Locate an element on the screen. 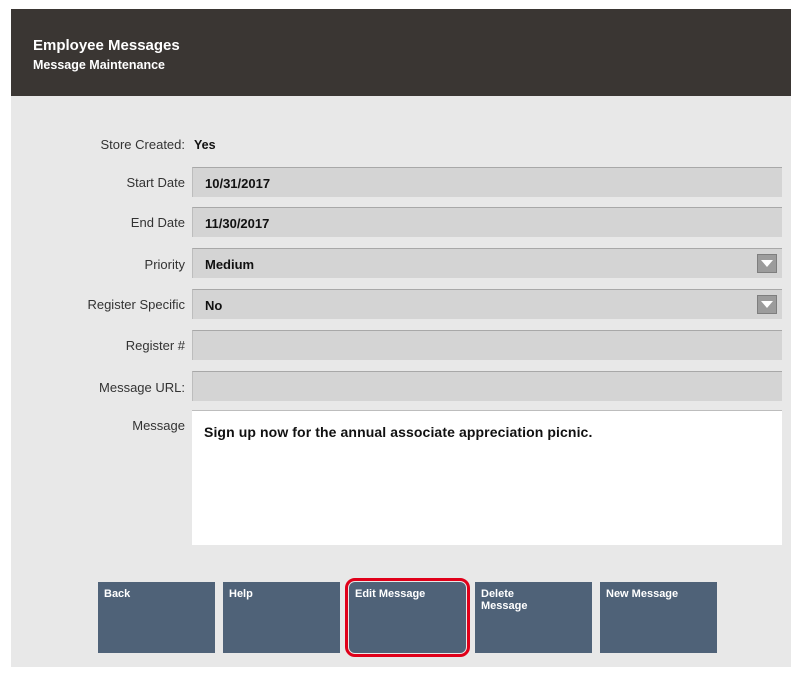 This screenshot has width=796, height=673. end-date-field: 11/30/2017 is located at coordinates (487, 222).